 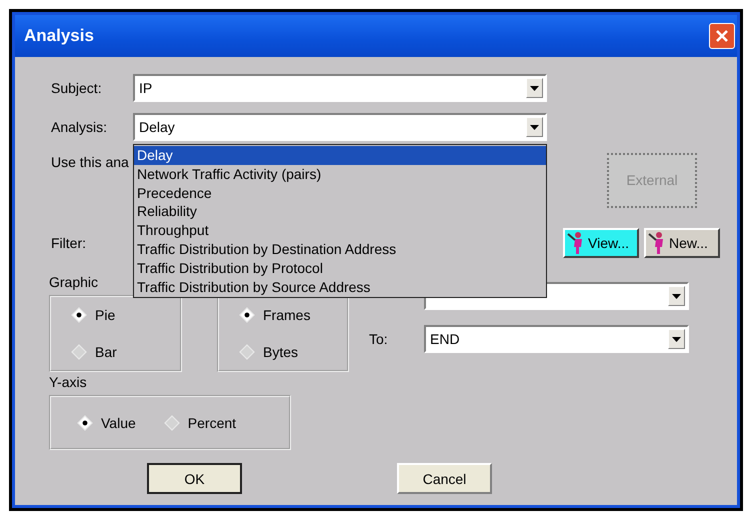 I want to click on radio-option: Value, so click(x=106, y=422).